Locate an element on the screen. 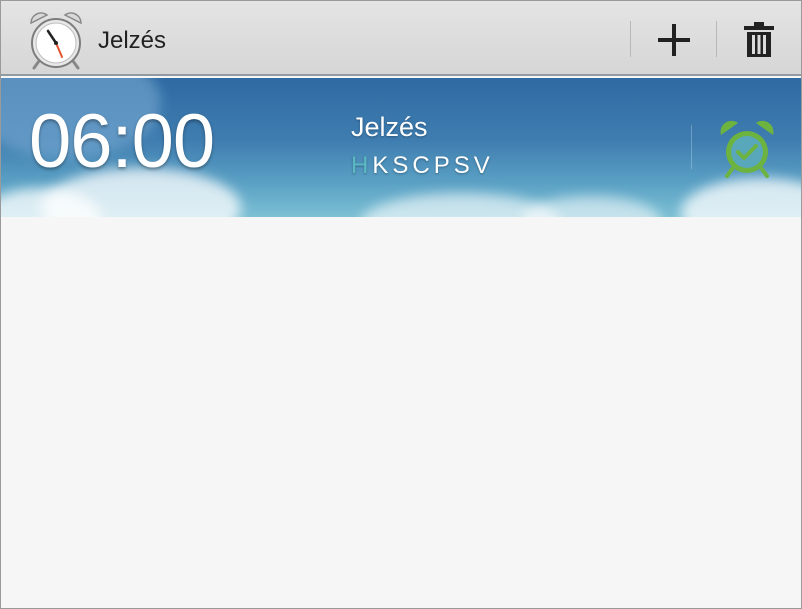  row-divider is located at coordinates (691, 147).